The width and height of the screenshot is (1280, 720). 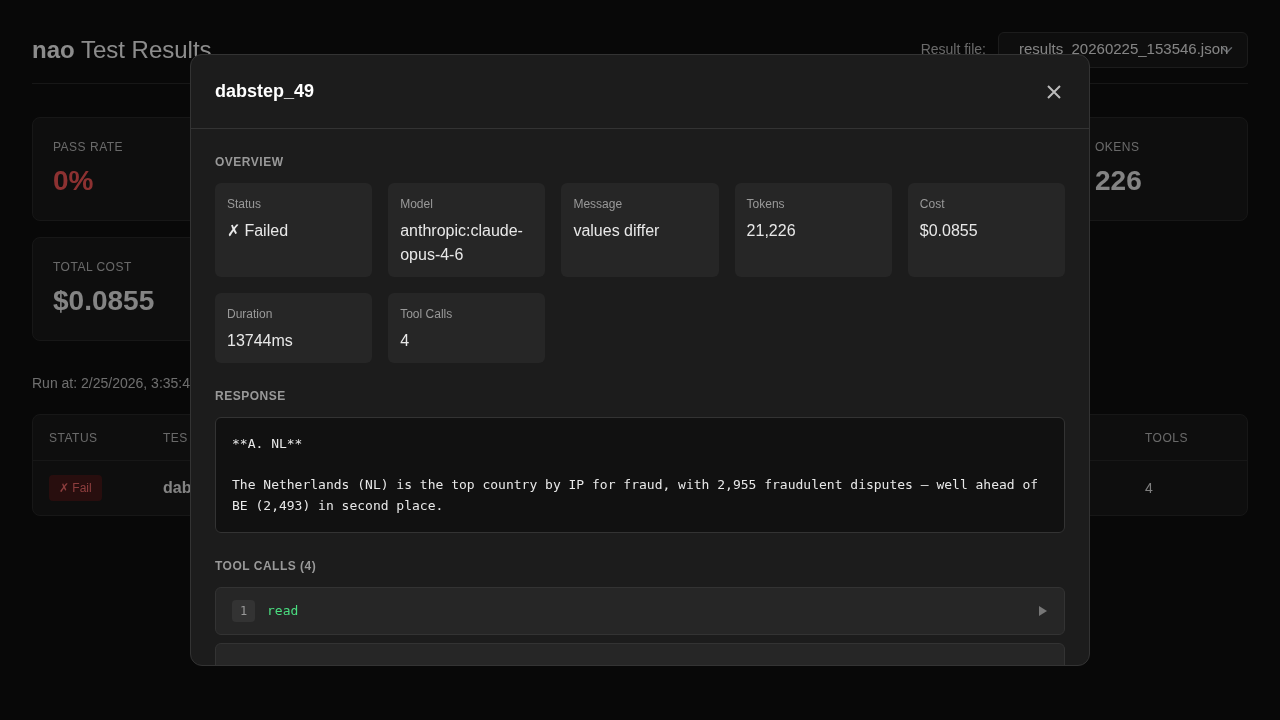 I want to click on info-label: Tokens, so click(x=766, y=204).